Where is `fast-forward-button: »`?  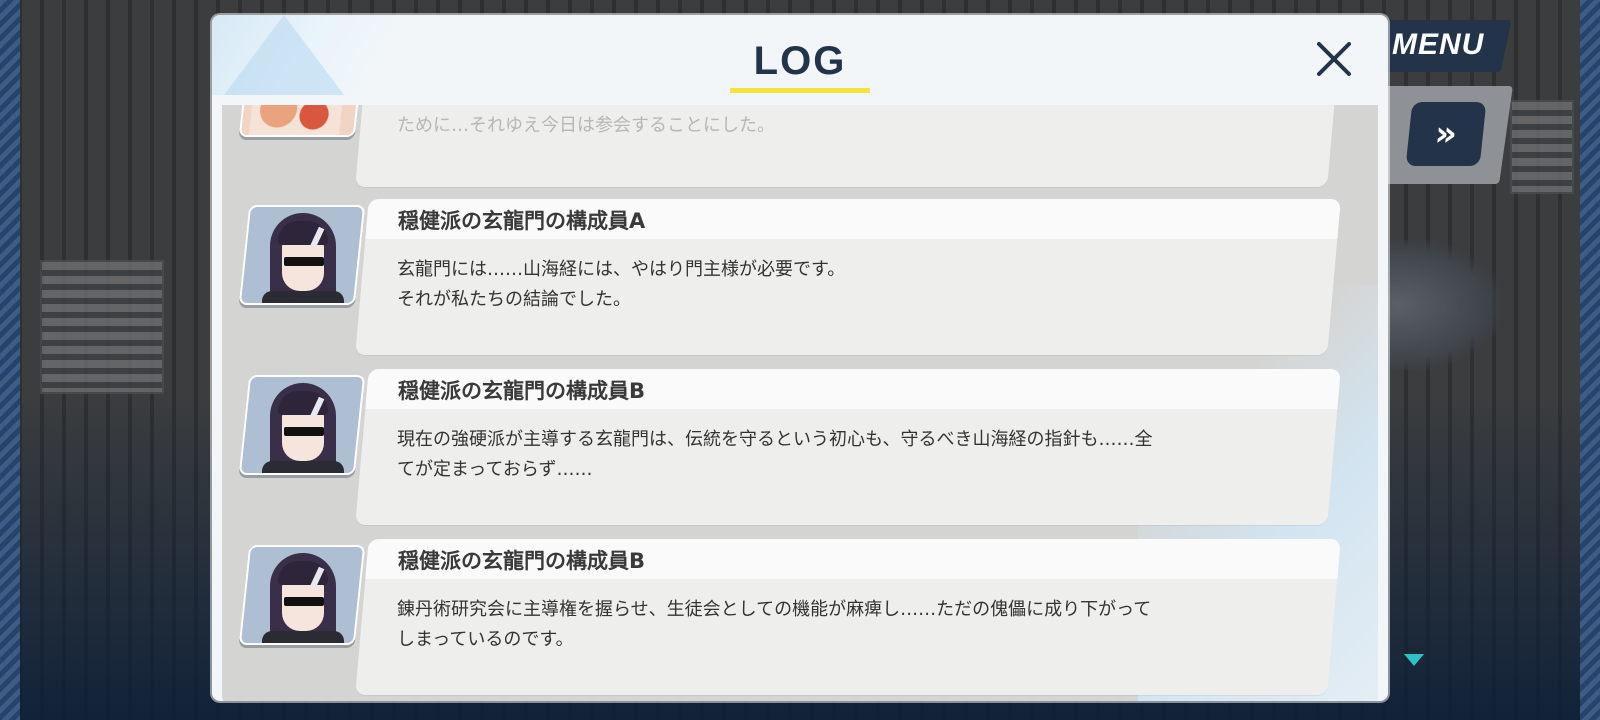 fast-forward-button: » is located at coordinates (1446, 134).